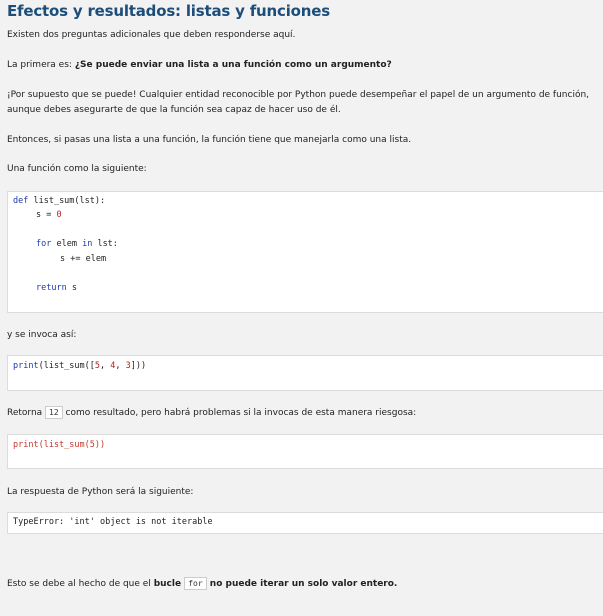 The height and width of the screenshot is (616, 603). I want to click on for-keyword: for, so click(44, 244).